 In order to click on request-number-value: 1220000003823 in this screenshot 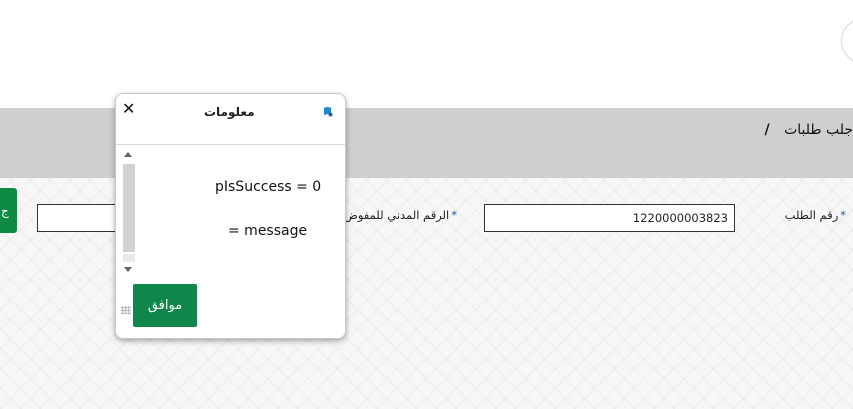, I will do `click(680, 218)`.